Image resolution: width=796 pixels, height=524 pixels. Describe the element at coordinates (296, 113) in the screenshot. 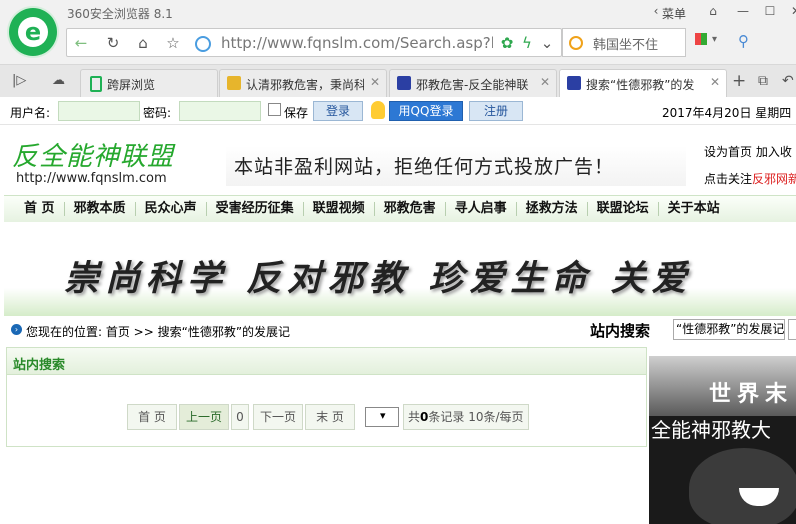

I see `save-label: 保存` at that location.